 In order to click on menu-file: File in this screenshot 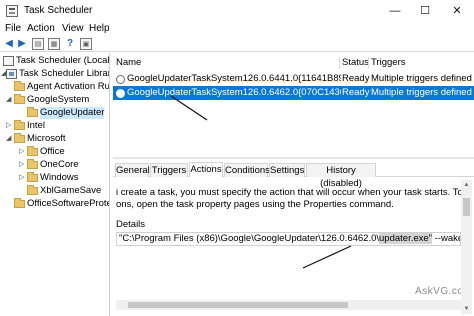, I will do `click(13, 28)`.